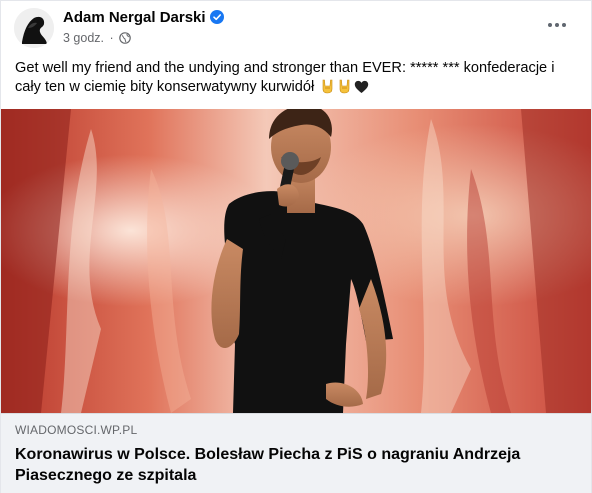 Image resolution: width=592 pixels, height=493 pixels. I want to click on post-timestamp: 3 godz., so click(83, 38).